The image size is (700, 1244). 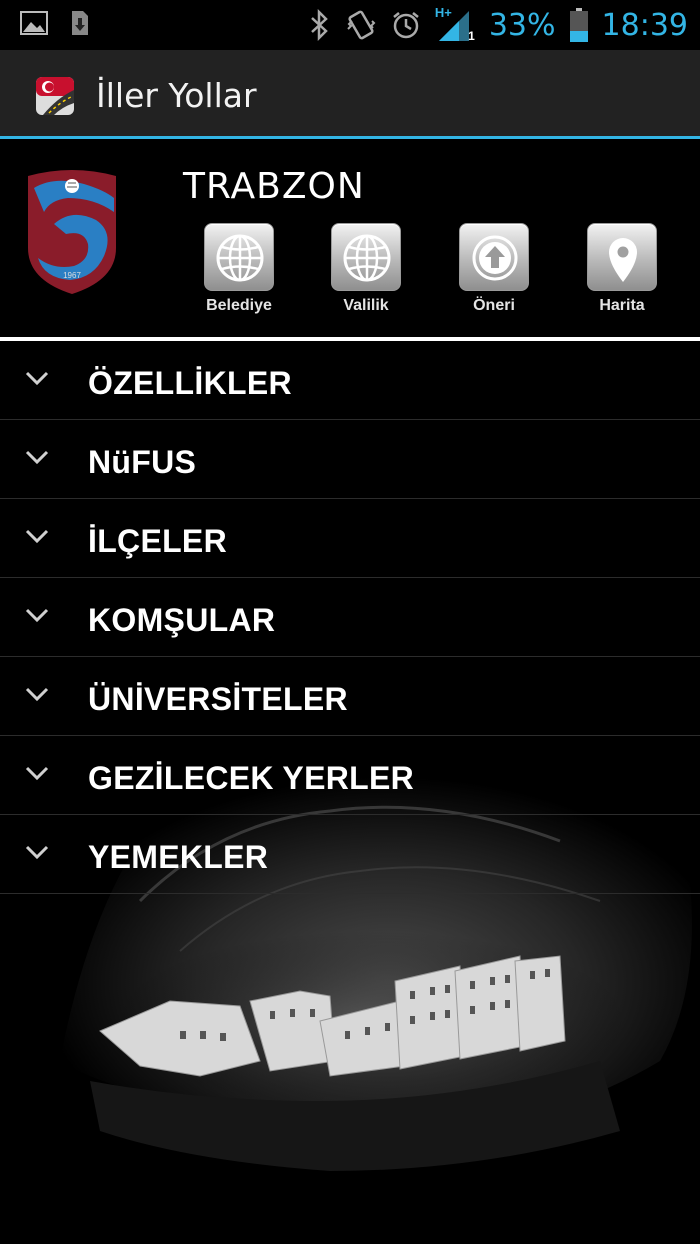 I want to click on oneri-label: Öneri, so click(x=494, y=305).